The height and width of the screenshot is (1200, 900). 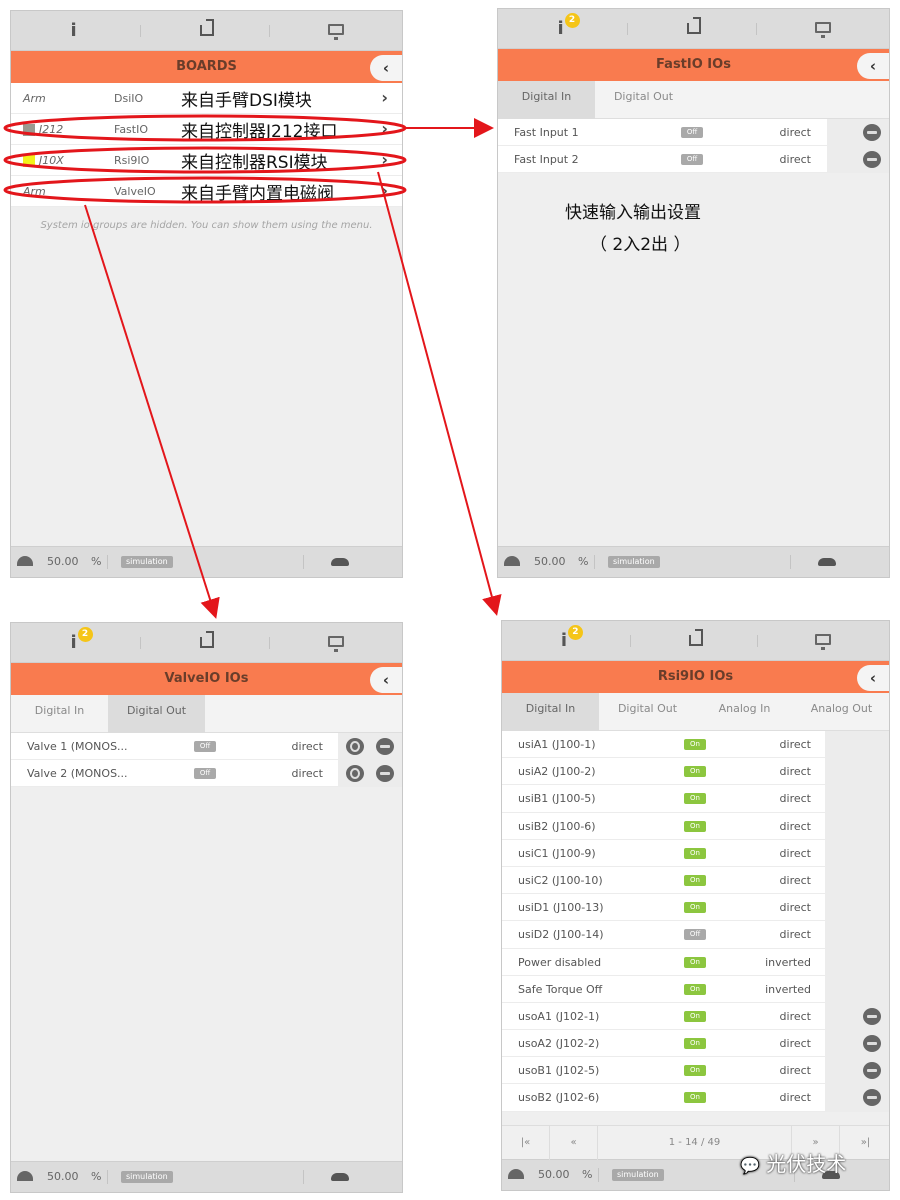 I want to click on board-annotation: 来自控制器J212接口, so click(x=259, y=132).